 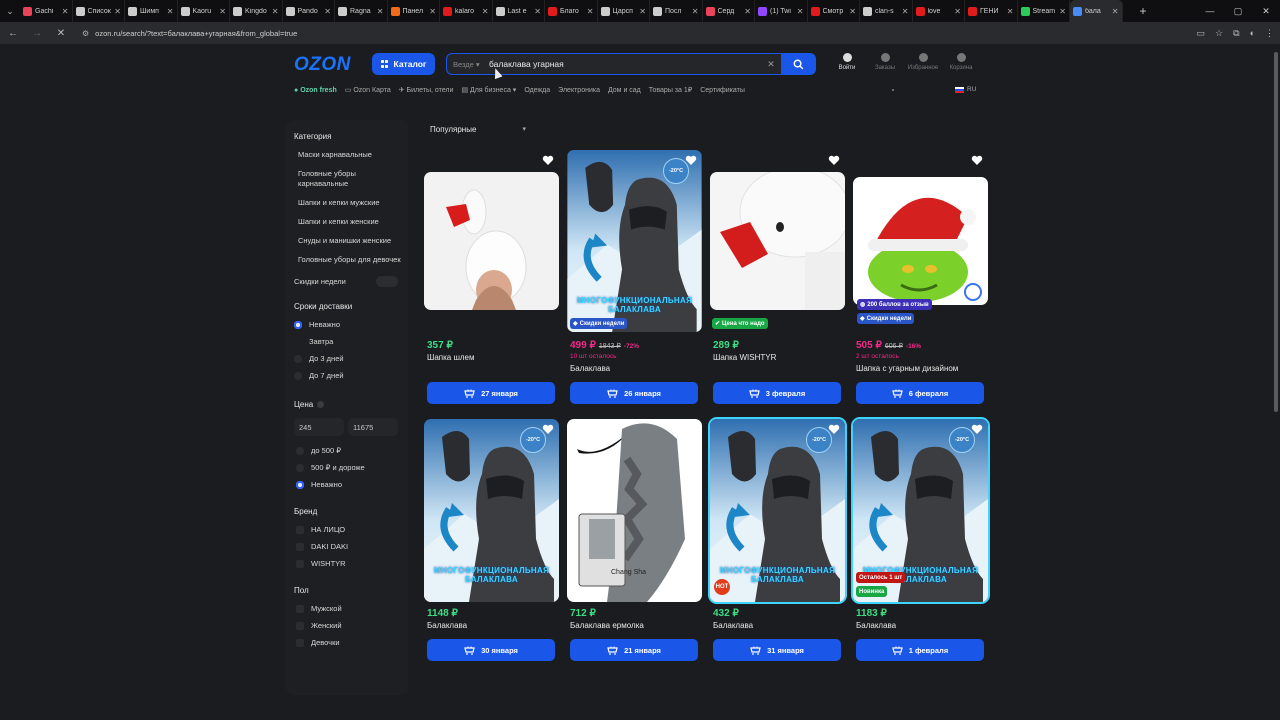 What do you see at coordinates (351, 546) in the screenshot?
I see `brand-option: DAKI DAKI` at bounding box center [351, 546].